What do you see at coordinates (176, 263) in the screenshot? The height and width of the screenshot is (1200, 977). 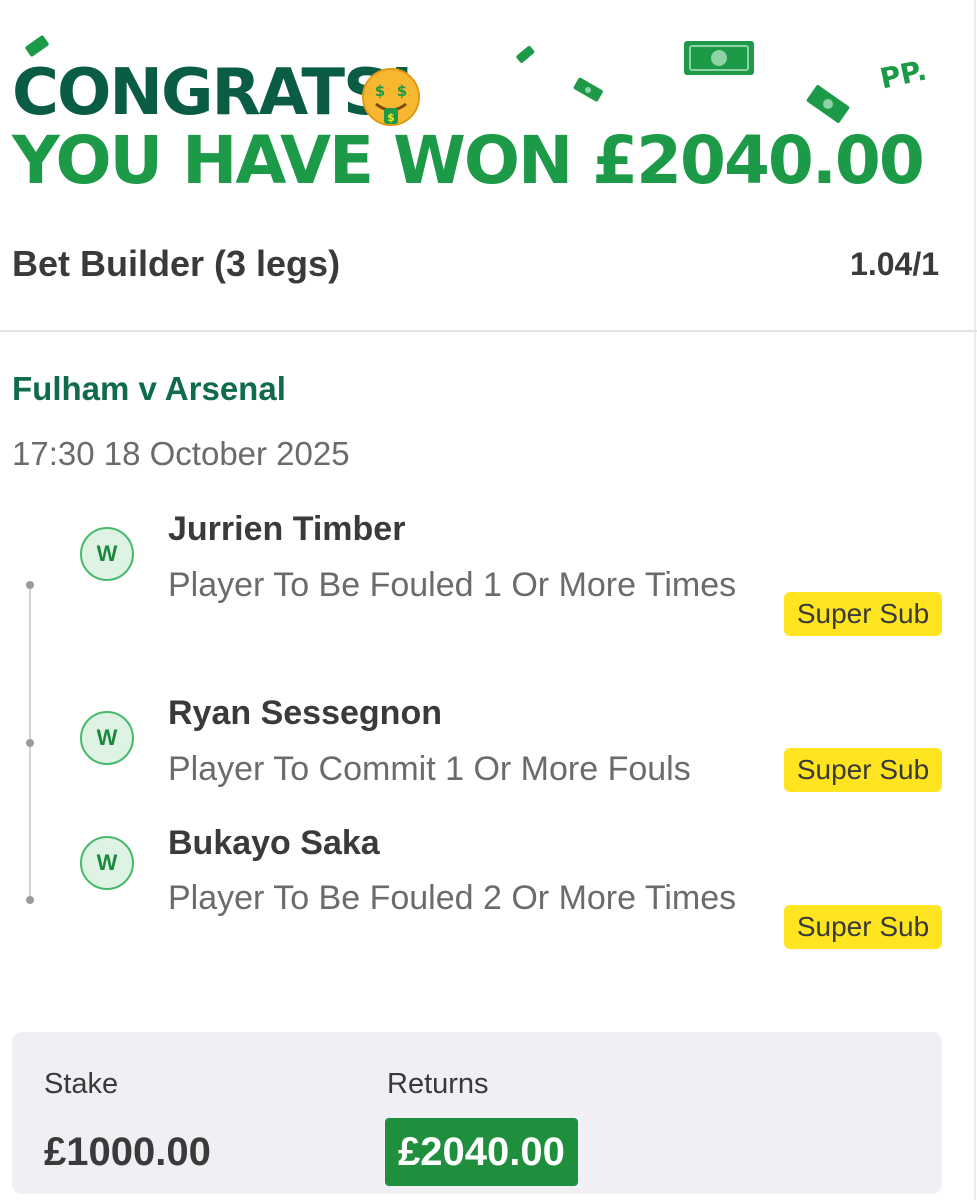 I see `bet-type-title: Bet Builder (3 legs)` at bounding box center [176, 263].